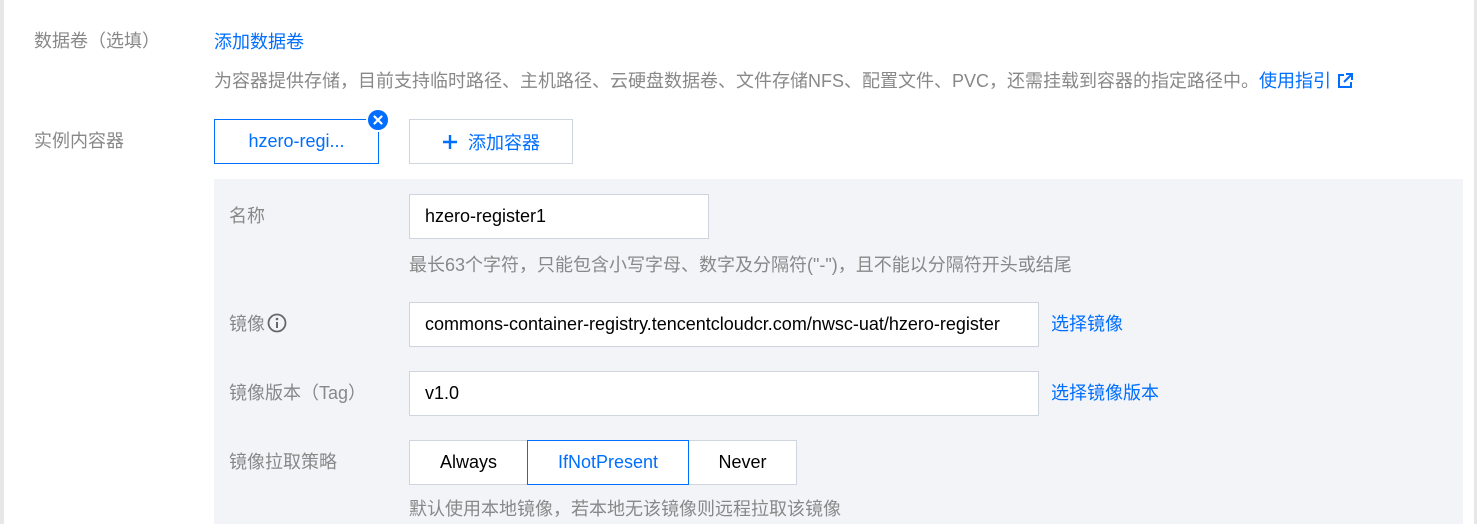  I want to click on close-container-tab-button, so click(378, 120).